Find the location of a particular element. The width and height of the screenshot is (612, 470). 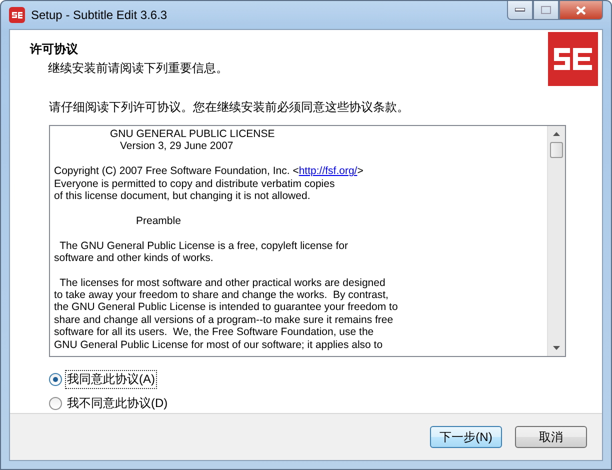

license-paragraph: Copyright (C) 2007 Free Software Foundation, Inc. <http://fsf.org/> Everyone is permitted to copy and distribute verbatim copies of this license document, but changing it is not allowed. is located at coordinates (209, 183).